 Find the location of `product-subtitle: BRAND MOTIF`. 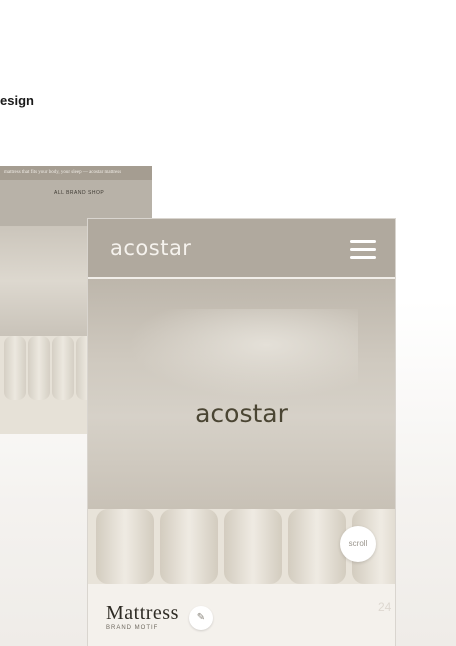

product-subtitle: BRAND MOTIF is located at coordinates (132, 628).